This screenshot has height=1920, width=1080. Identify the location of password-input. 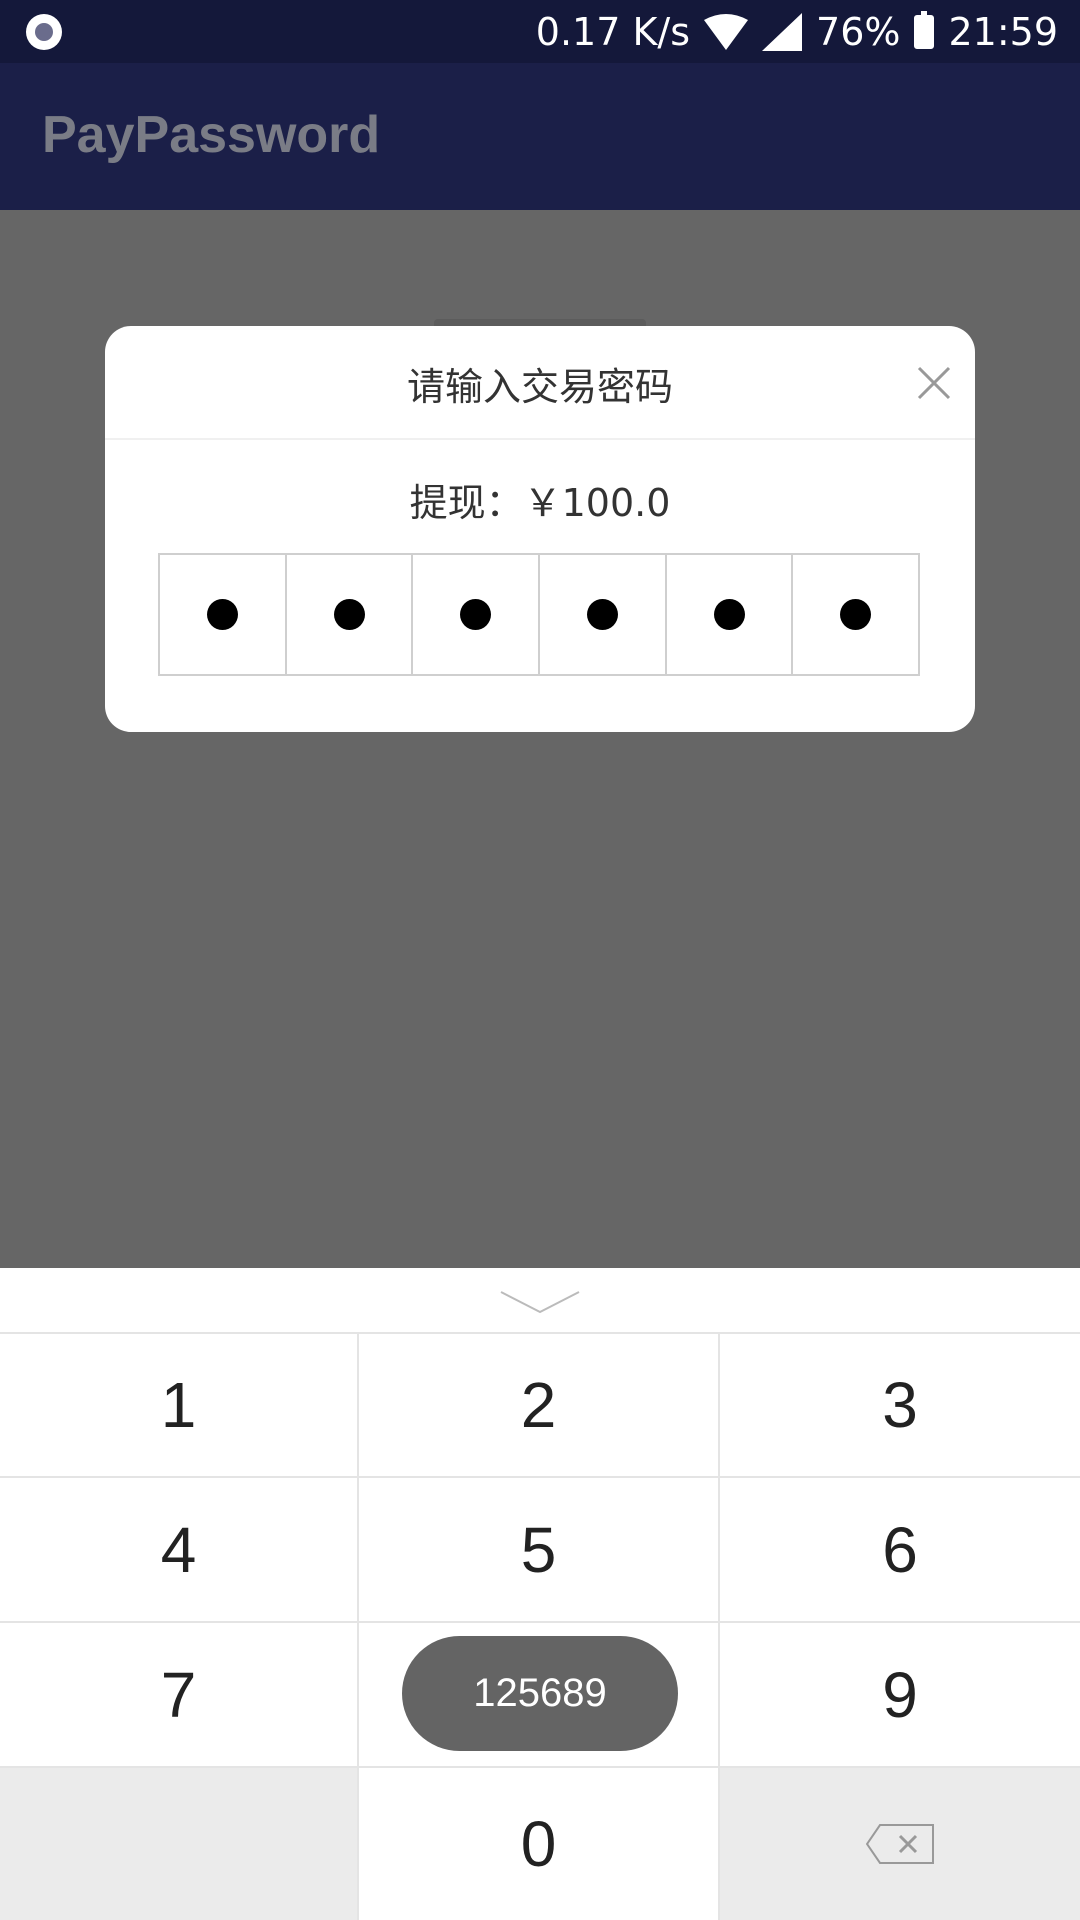
(539, 614).